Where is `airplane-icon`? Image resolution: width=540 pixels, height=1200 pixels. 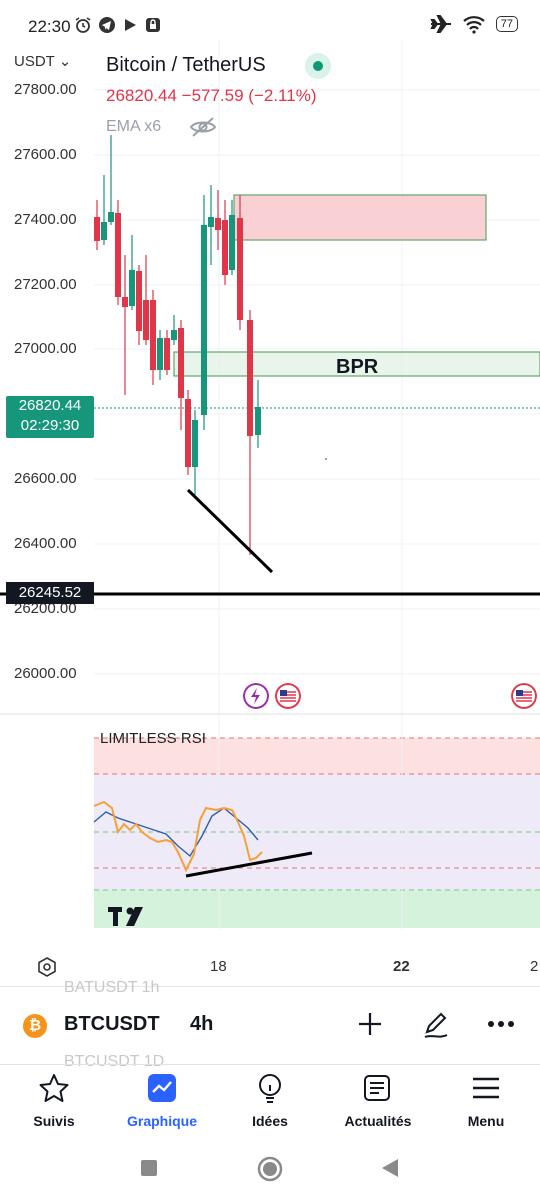 airplane-icon is located at coordinates (440, 24).